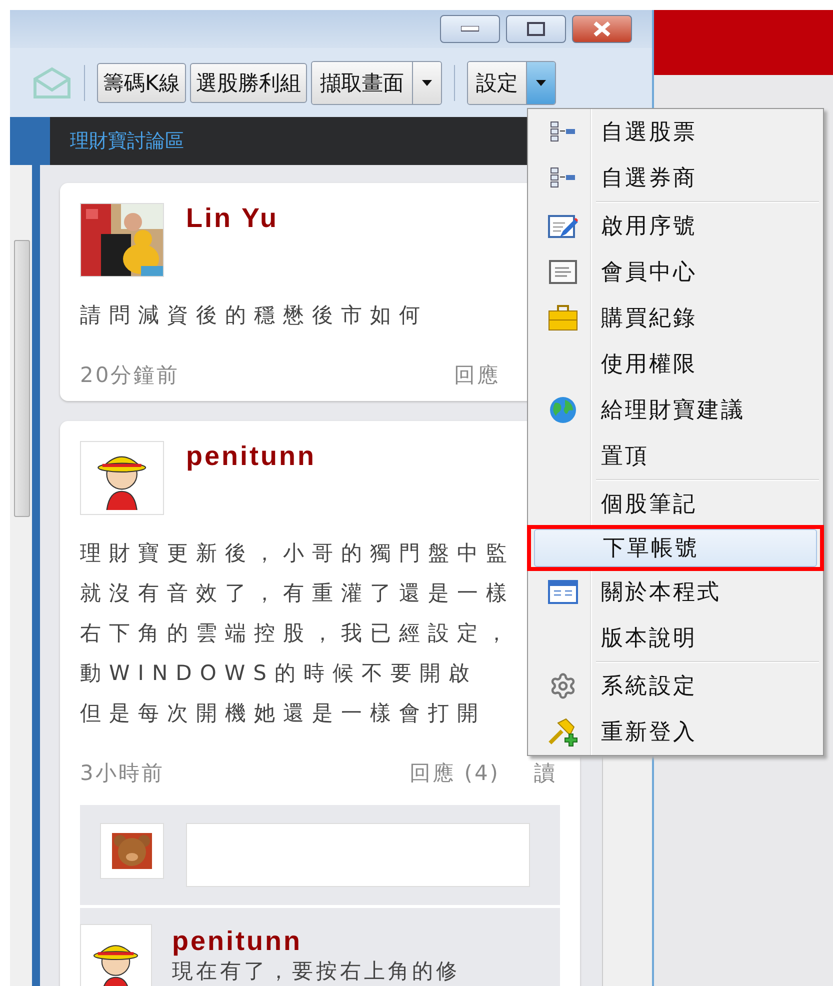  I want to click on read-link: 讀, so click(545, 773).